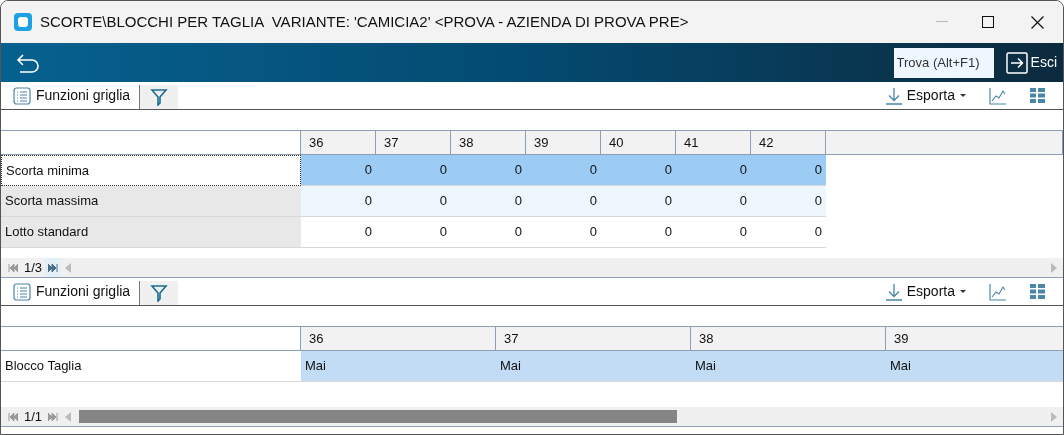  What do you see at coordinates (788, 142) in the screenshot?
I see `column-header: 42` at bounding box center [788, 142].